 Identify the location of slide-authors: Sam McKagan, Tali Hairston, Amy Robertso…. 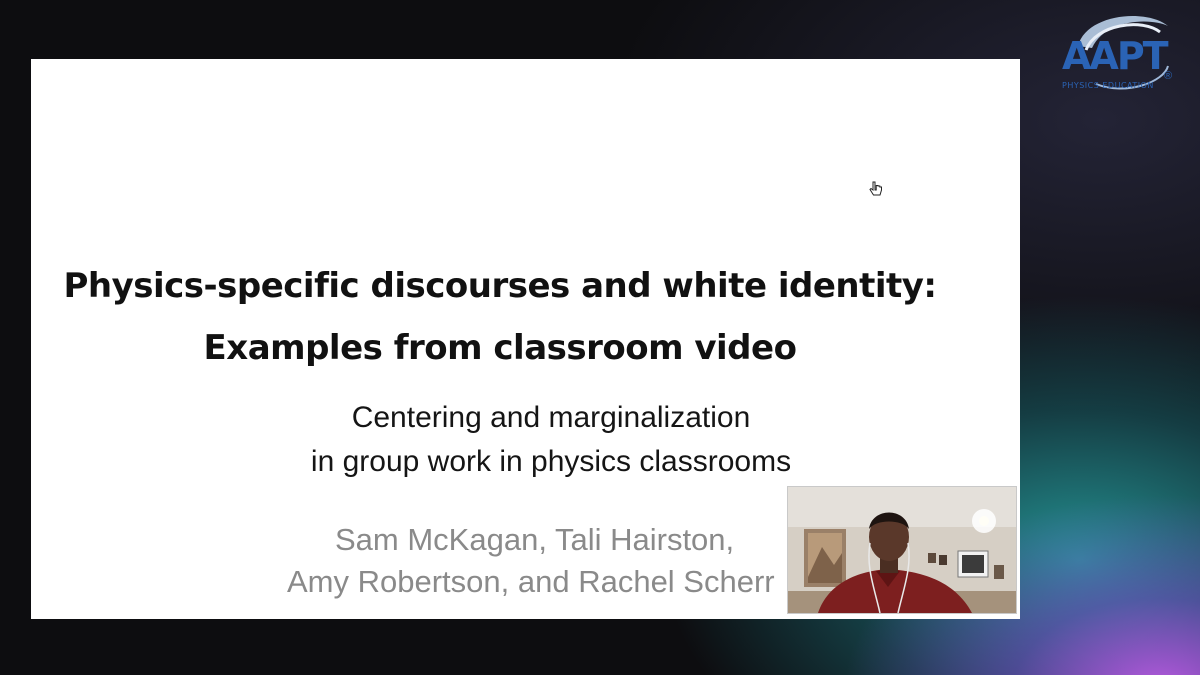
(551, 561).